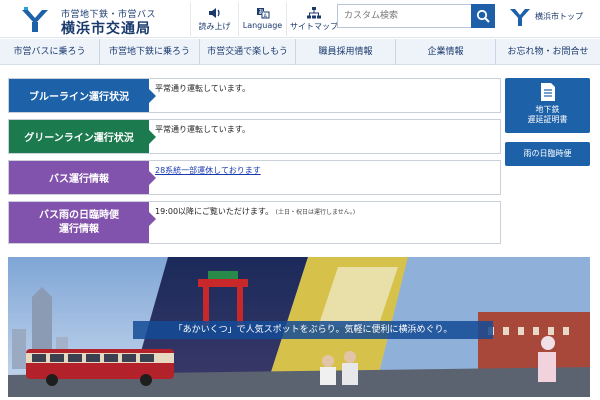 The height and width of the screenshot is (400, 600). I want to click on logo-mark-icon, so click(35, 19).